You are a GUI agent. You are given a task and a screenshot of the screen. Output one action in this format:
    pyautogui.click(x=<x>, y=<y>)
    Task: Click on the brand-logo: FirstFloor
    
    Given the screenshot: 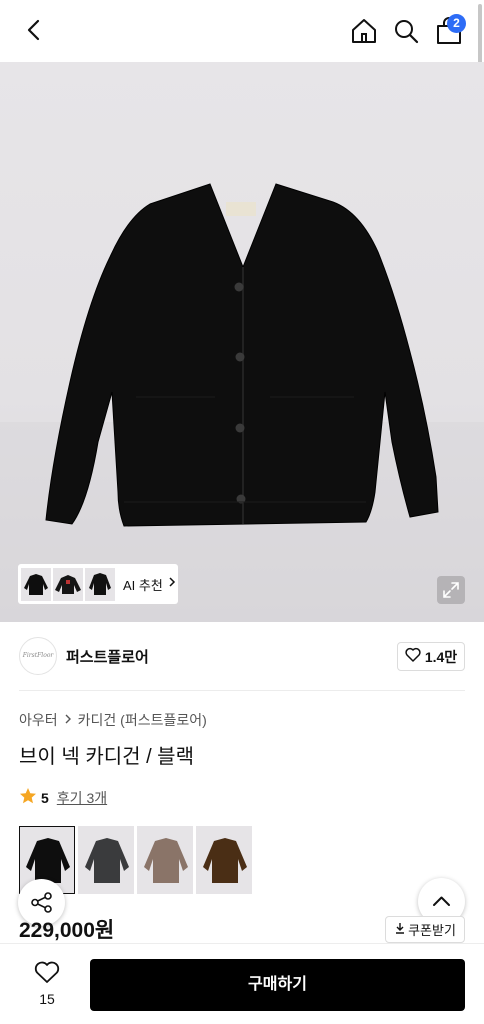 What is the action you would take?
    pyautogui.click(x=38, y=656)
    